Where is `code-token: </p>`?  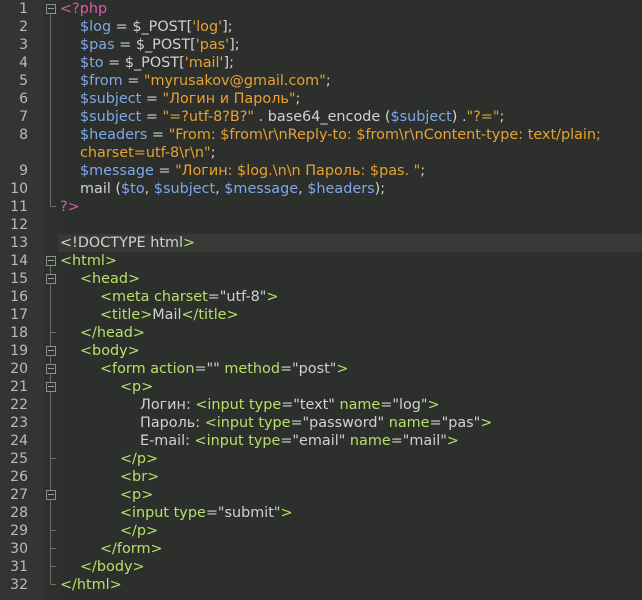 code-token: </p> is located at coordinates (139, 531).